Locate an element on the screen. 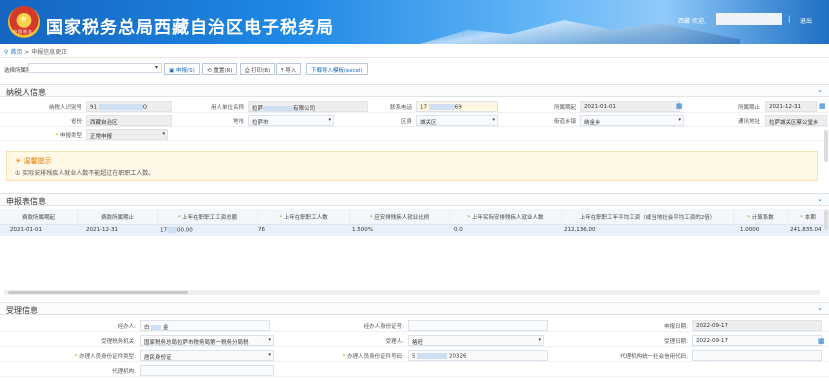 Image resolution: width=829 pixels, height=391 pixels. field-label: 所属期止 is located at coordinates (748, 108).